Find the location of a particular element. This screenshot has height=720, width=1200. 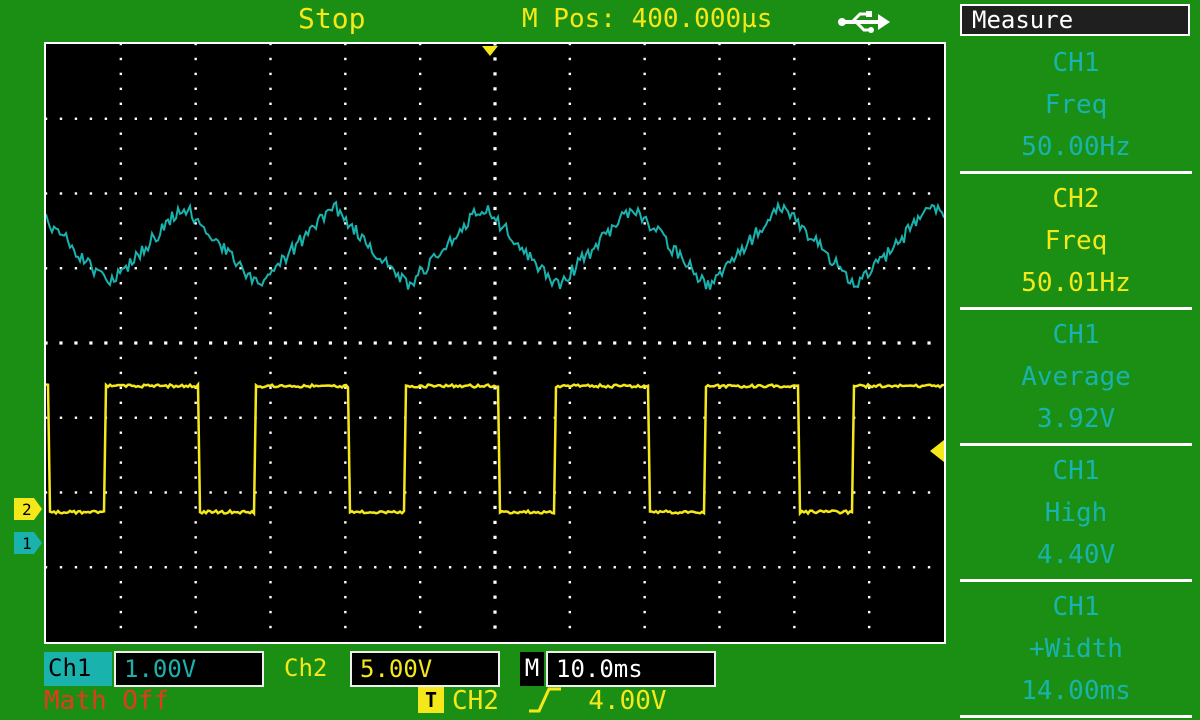

timebase-scale: 10.0ms is located at coordinates (631, 669).